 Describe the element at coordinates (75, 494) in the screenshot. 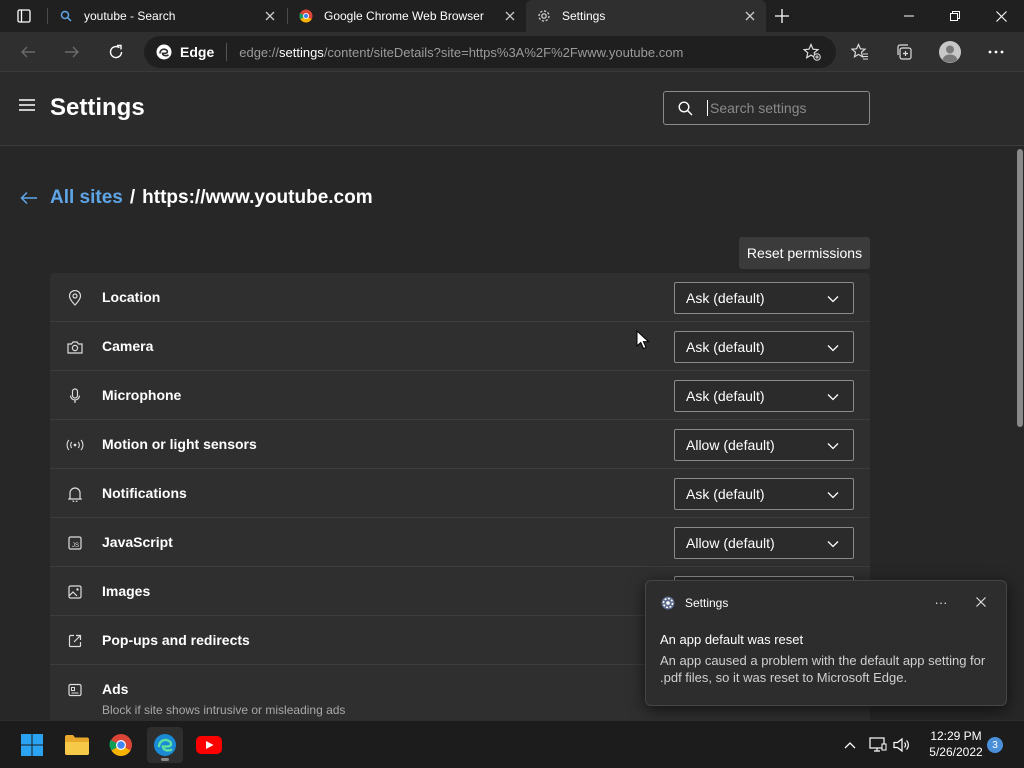

I see `bell-icon` at that location.